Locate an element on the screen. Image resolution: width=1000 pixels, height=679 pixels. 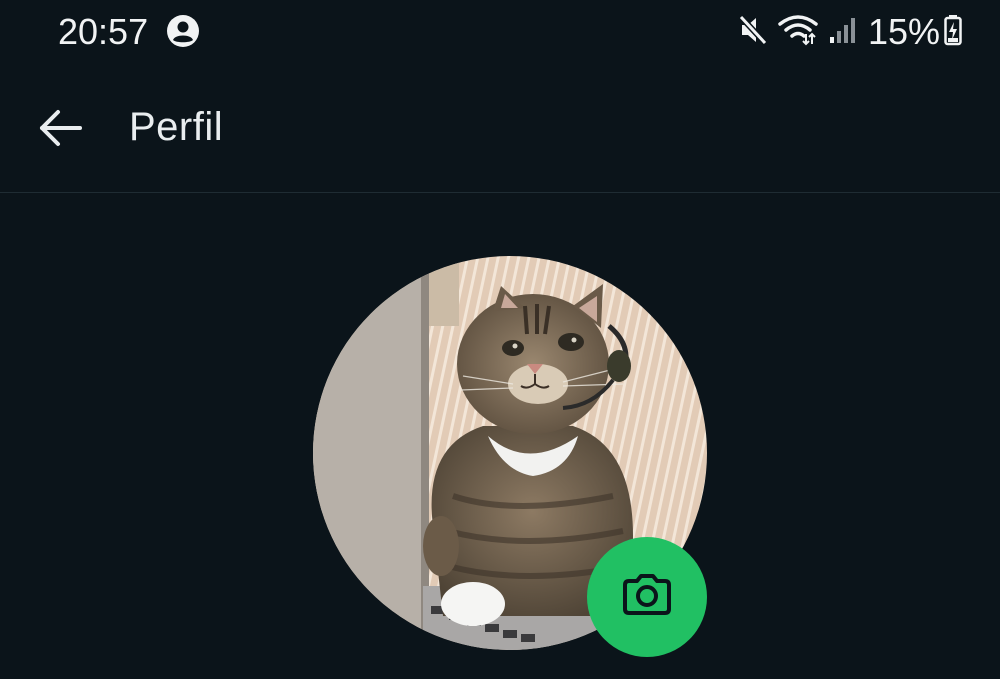
battery-charging-icon is located at coordinates (953, 32).